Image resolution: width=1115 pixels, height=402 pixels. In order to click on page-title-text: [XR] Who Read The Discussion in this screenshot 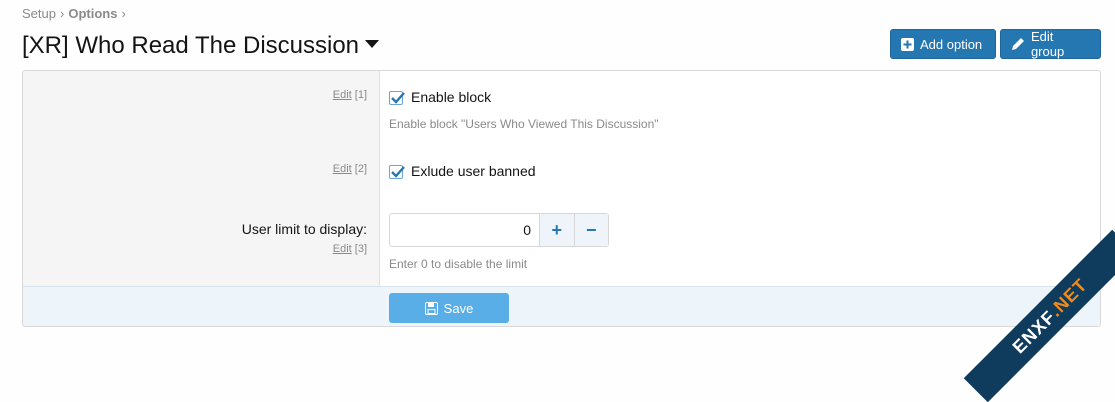, I will do `click(191, 45)`.